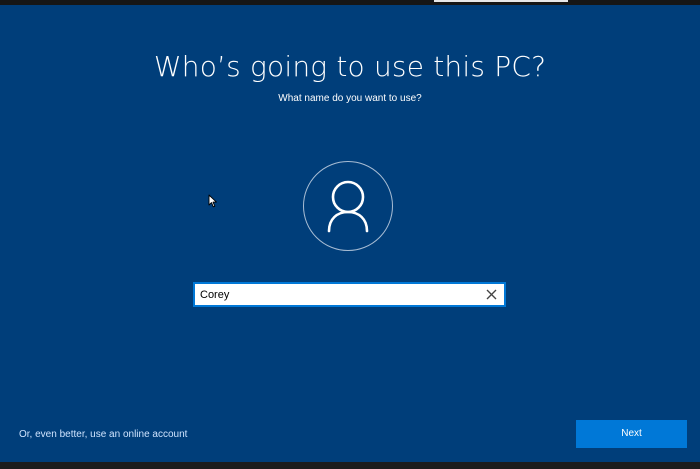 The width and height of the screenshot is (700, 469). What do you see at coordinates (335, 294) in the screenshot?
I see `username-input` at bounding box center [335, 294].